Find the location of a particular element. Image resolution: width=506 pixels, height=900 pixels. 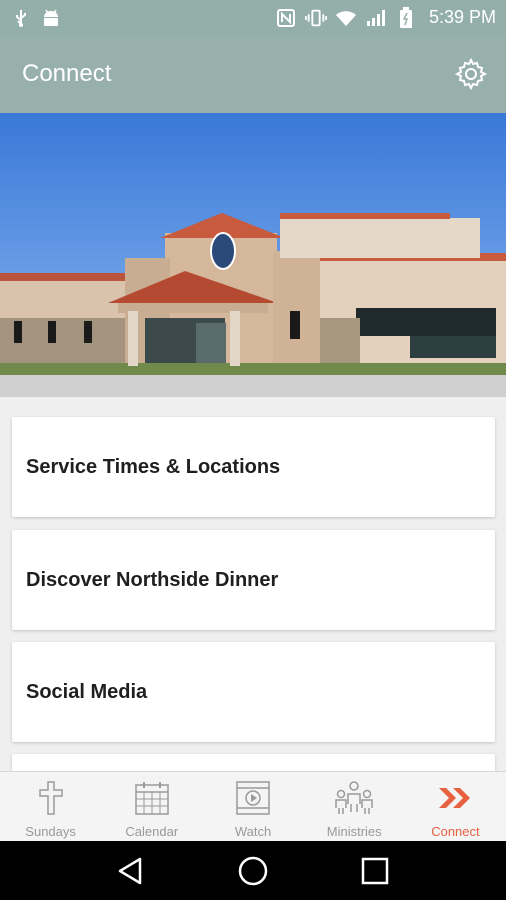

nav-item-sundays: Sundays is located at coordinates (50, 806).